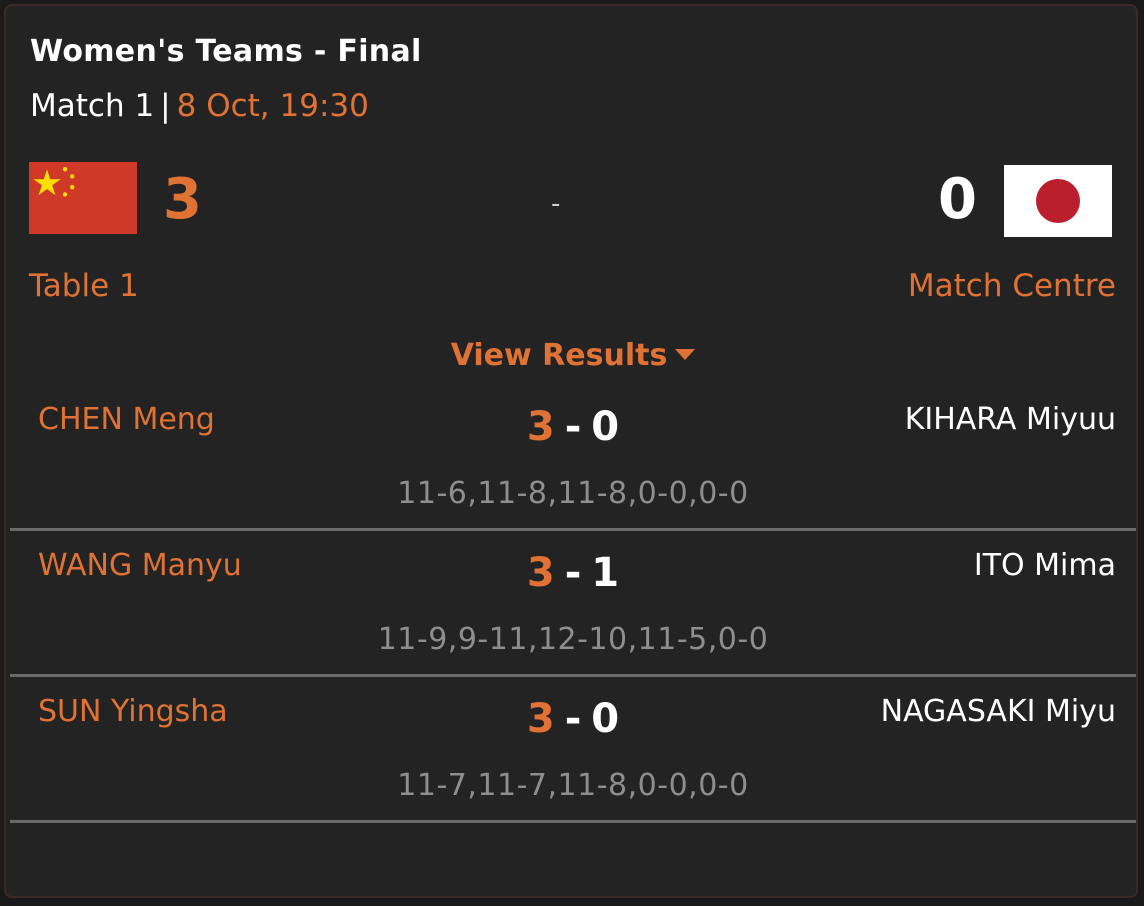  Describe the element at coordinates (605, 573) in the screenshot. I see `away-match-score: 1` at that location.